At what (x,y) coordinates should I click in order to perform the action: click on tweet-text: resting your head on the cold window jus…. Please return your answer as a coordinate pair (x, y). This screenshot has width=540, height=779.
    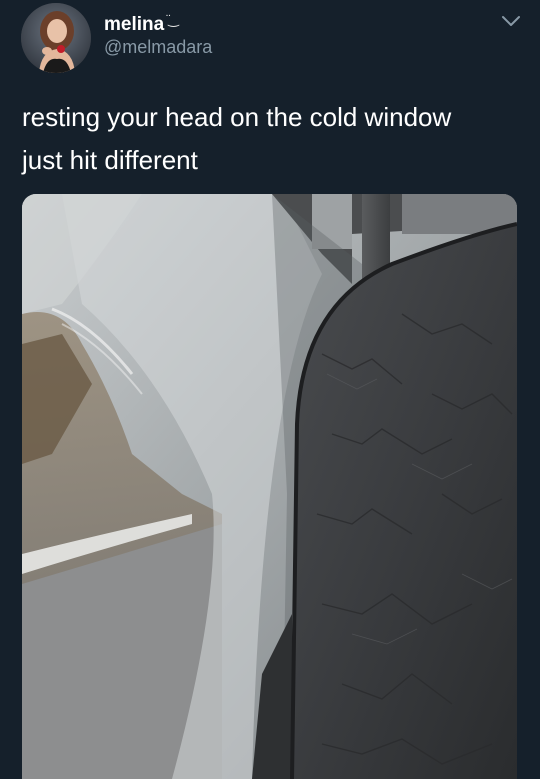
    Looking at the image, I should click on (237, 138).